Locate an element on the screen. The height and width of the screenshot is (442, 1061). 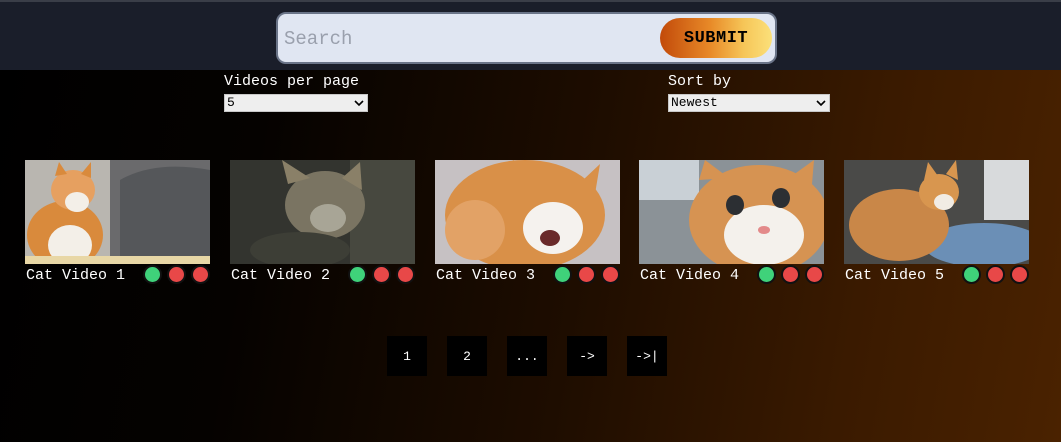
dim-cat-closeup-thumbnail is located at coordinates (322, 212).